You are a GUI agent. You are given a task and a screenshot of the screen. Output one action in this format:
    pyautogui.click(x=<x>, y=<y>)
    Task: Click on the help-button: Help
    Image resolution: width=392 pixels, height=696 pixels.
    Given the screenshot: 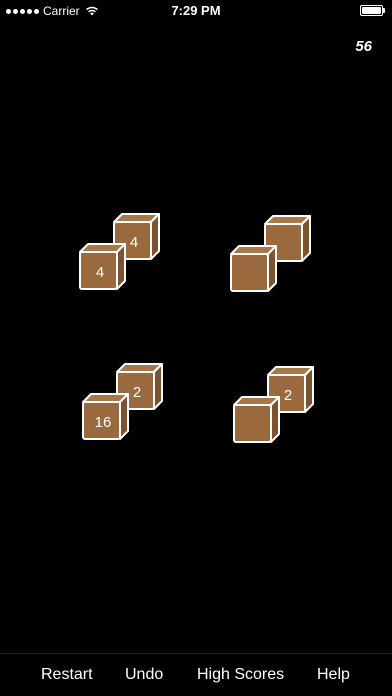 What is the action you would take?
    pyautogui.click(x=333, y=675)
    